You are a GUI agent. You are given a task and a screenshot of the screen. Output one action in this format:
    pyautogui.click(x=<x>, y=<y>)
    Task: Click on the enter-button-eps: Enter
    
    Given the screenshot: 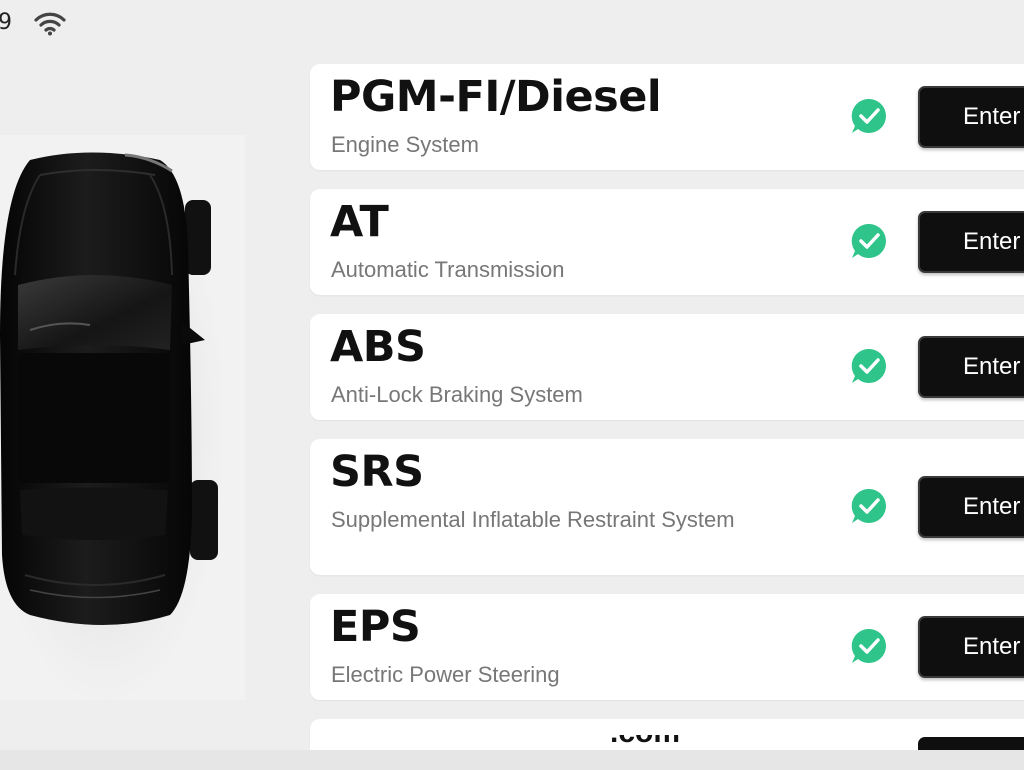 What is the action you would take?
    pyautogui.click(x=971, y=647)
    